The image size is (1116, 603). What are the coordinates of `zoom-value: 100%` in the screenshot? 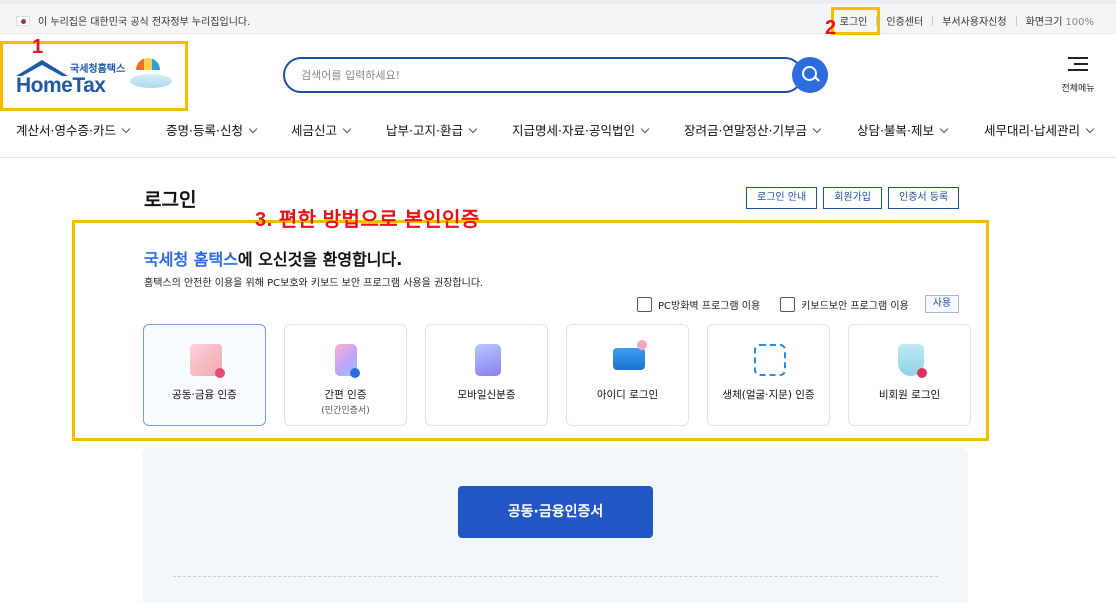 It's located at (1079, 22).